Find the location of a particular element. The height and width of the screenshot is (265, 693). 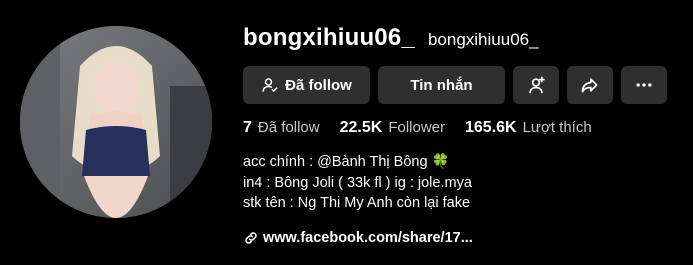

following-button: Đã follow is located at coordinates (306, 85).